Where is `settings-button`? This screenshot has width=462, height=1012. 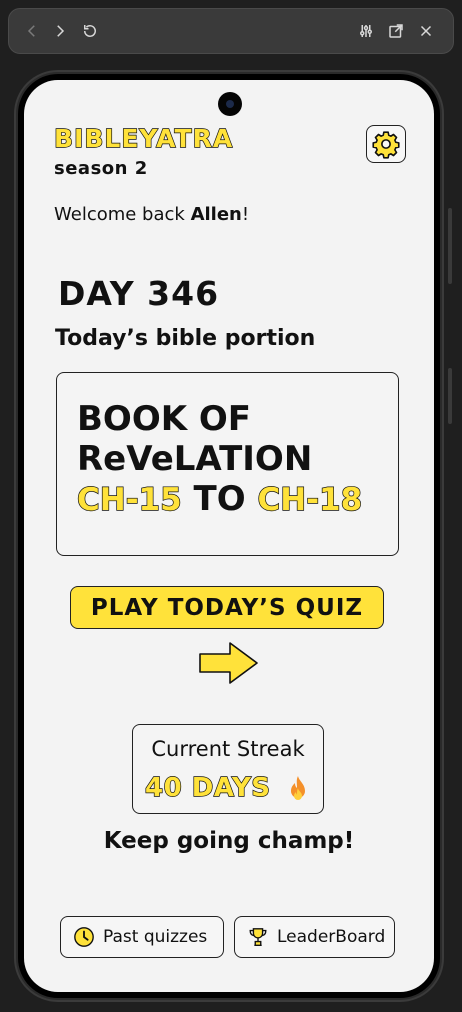 settings-button is located at coordinates (386, 144).